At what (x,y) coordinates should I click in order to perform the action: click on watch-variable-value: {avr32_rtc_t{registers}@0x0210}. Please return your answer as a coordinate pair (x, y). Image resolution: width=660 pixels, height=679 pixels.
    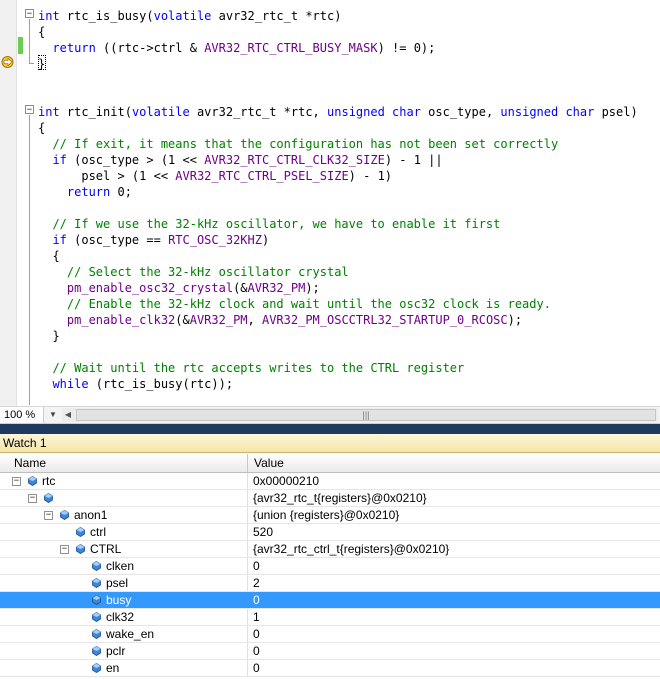
    Looking at the image, I should click on (454, 498).